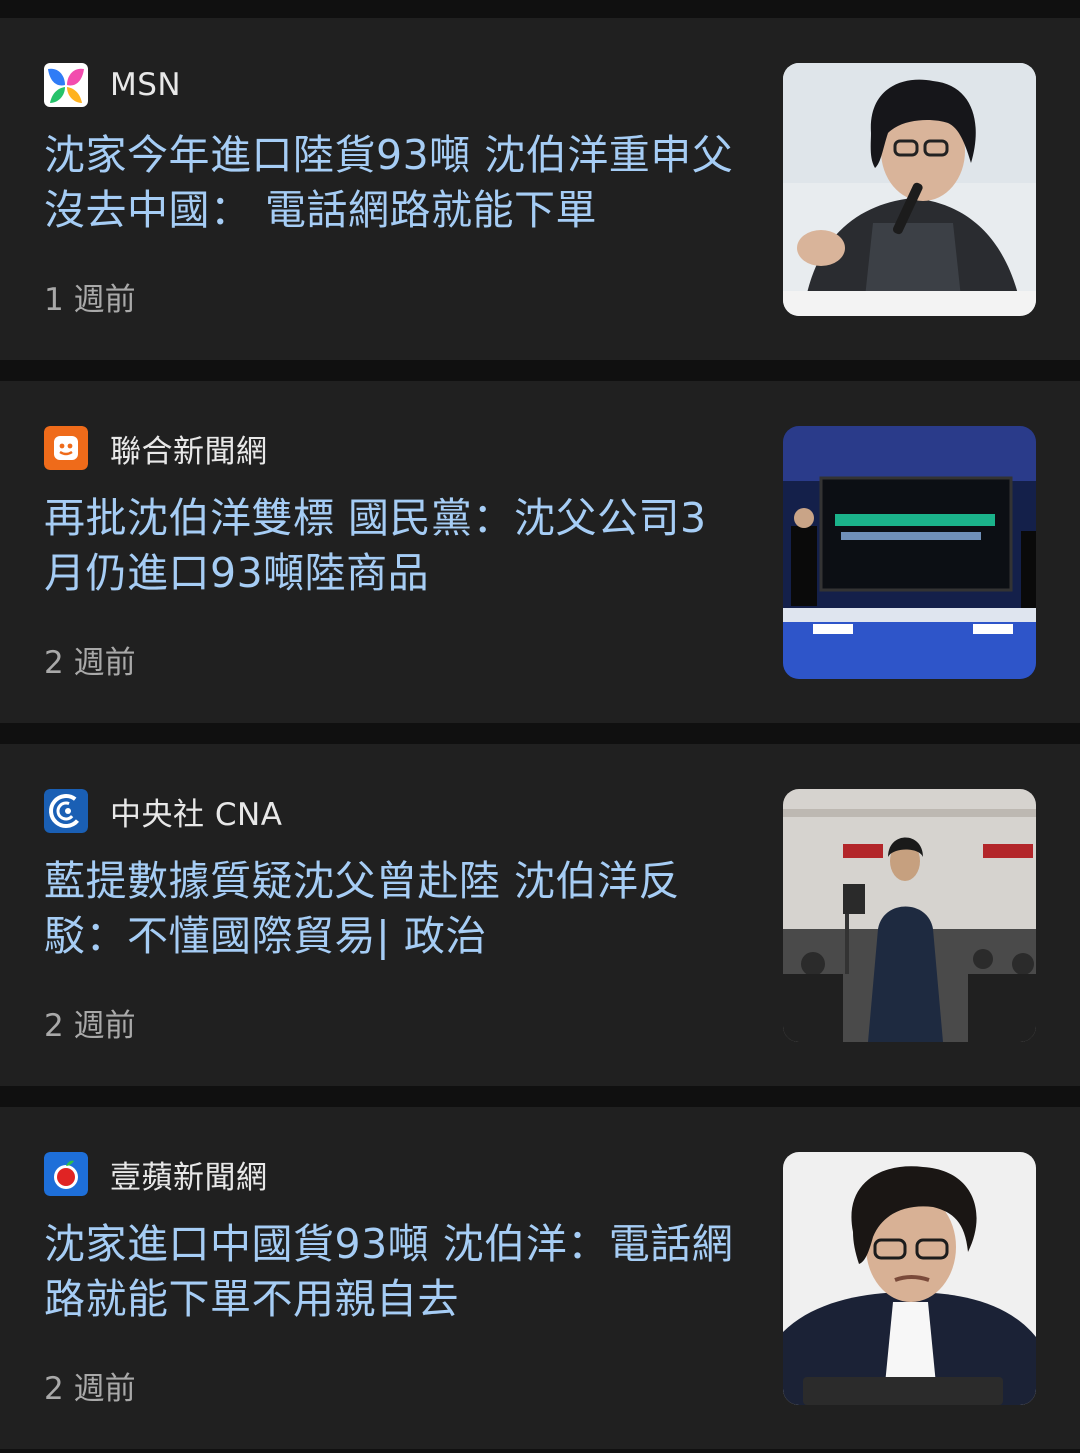 The image size is (1080, 1453). What do you see at coordinates (394, 183) in the screenshot?
I see `headline: 沈家今年進口陸貨93噸 沈伯洋重申父沒去中國： 電話網路就能下單` at bounding box center [394, 183].